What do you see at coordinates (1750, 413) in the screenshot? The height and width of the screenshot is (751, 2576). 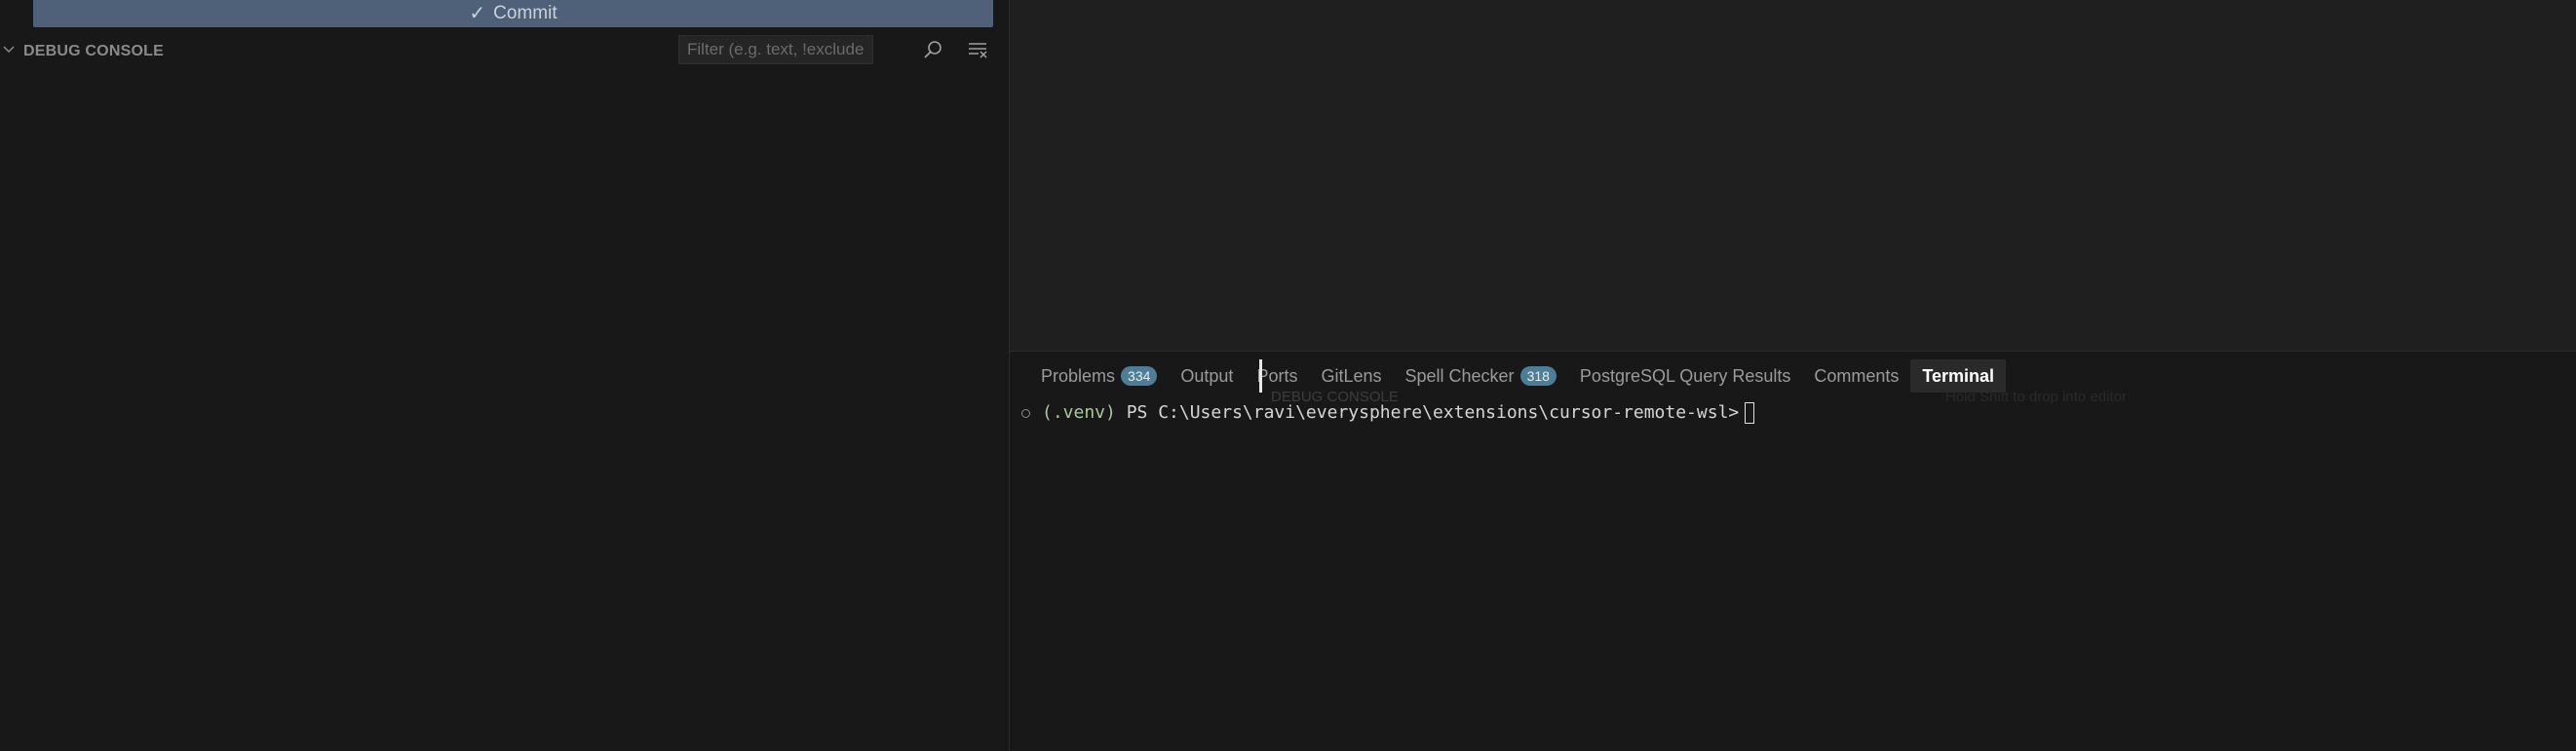 I see `terminal-cursor` at bounding box center [1750, 413].